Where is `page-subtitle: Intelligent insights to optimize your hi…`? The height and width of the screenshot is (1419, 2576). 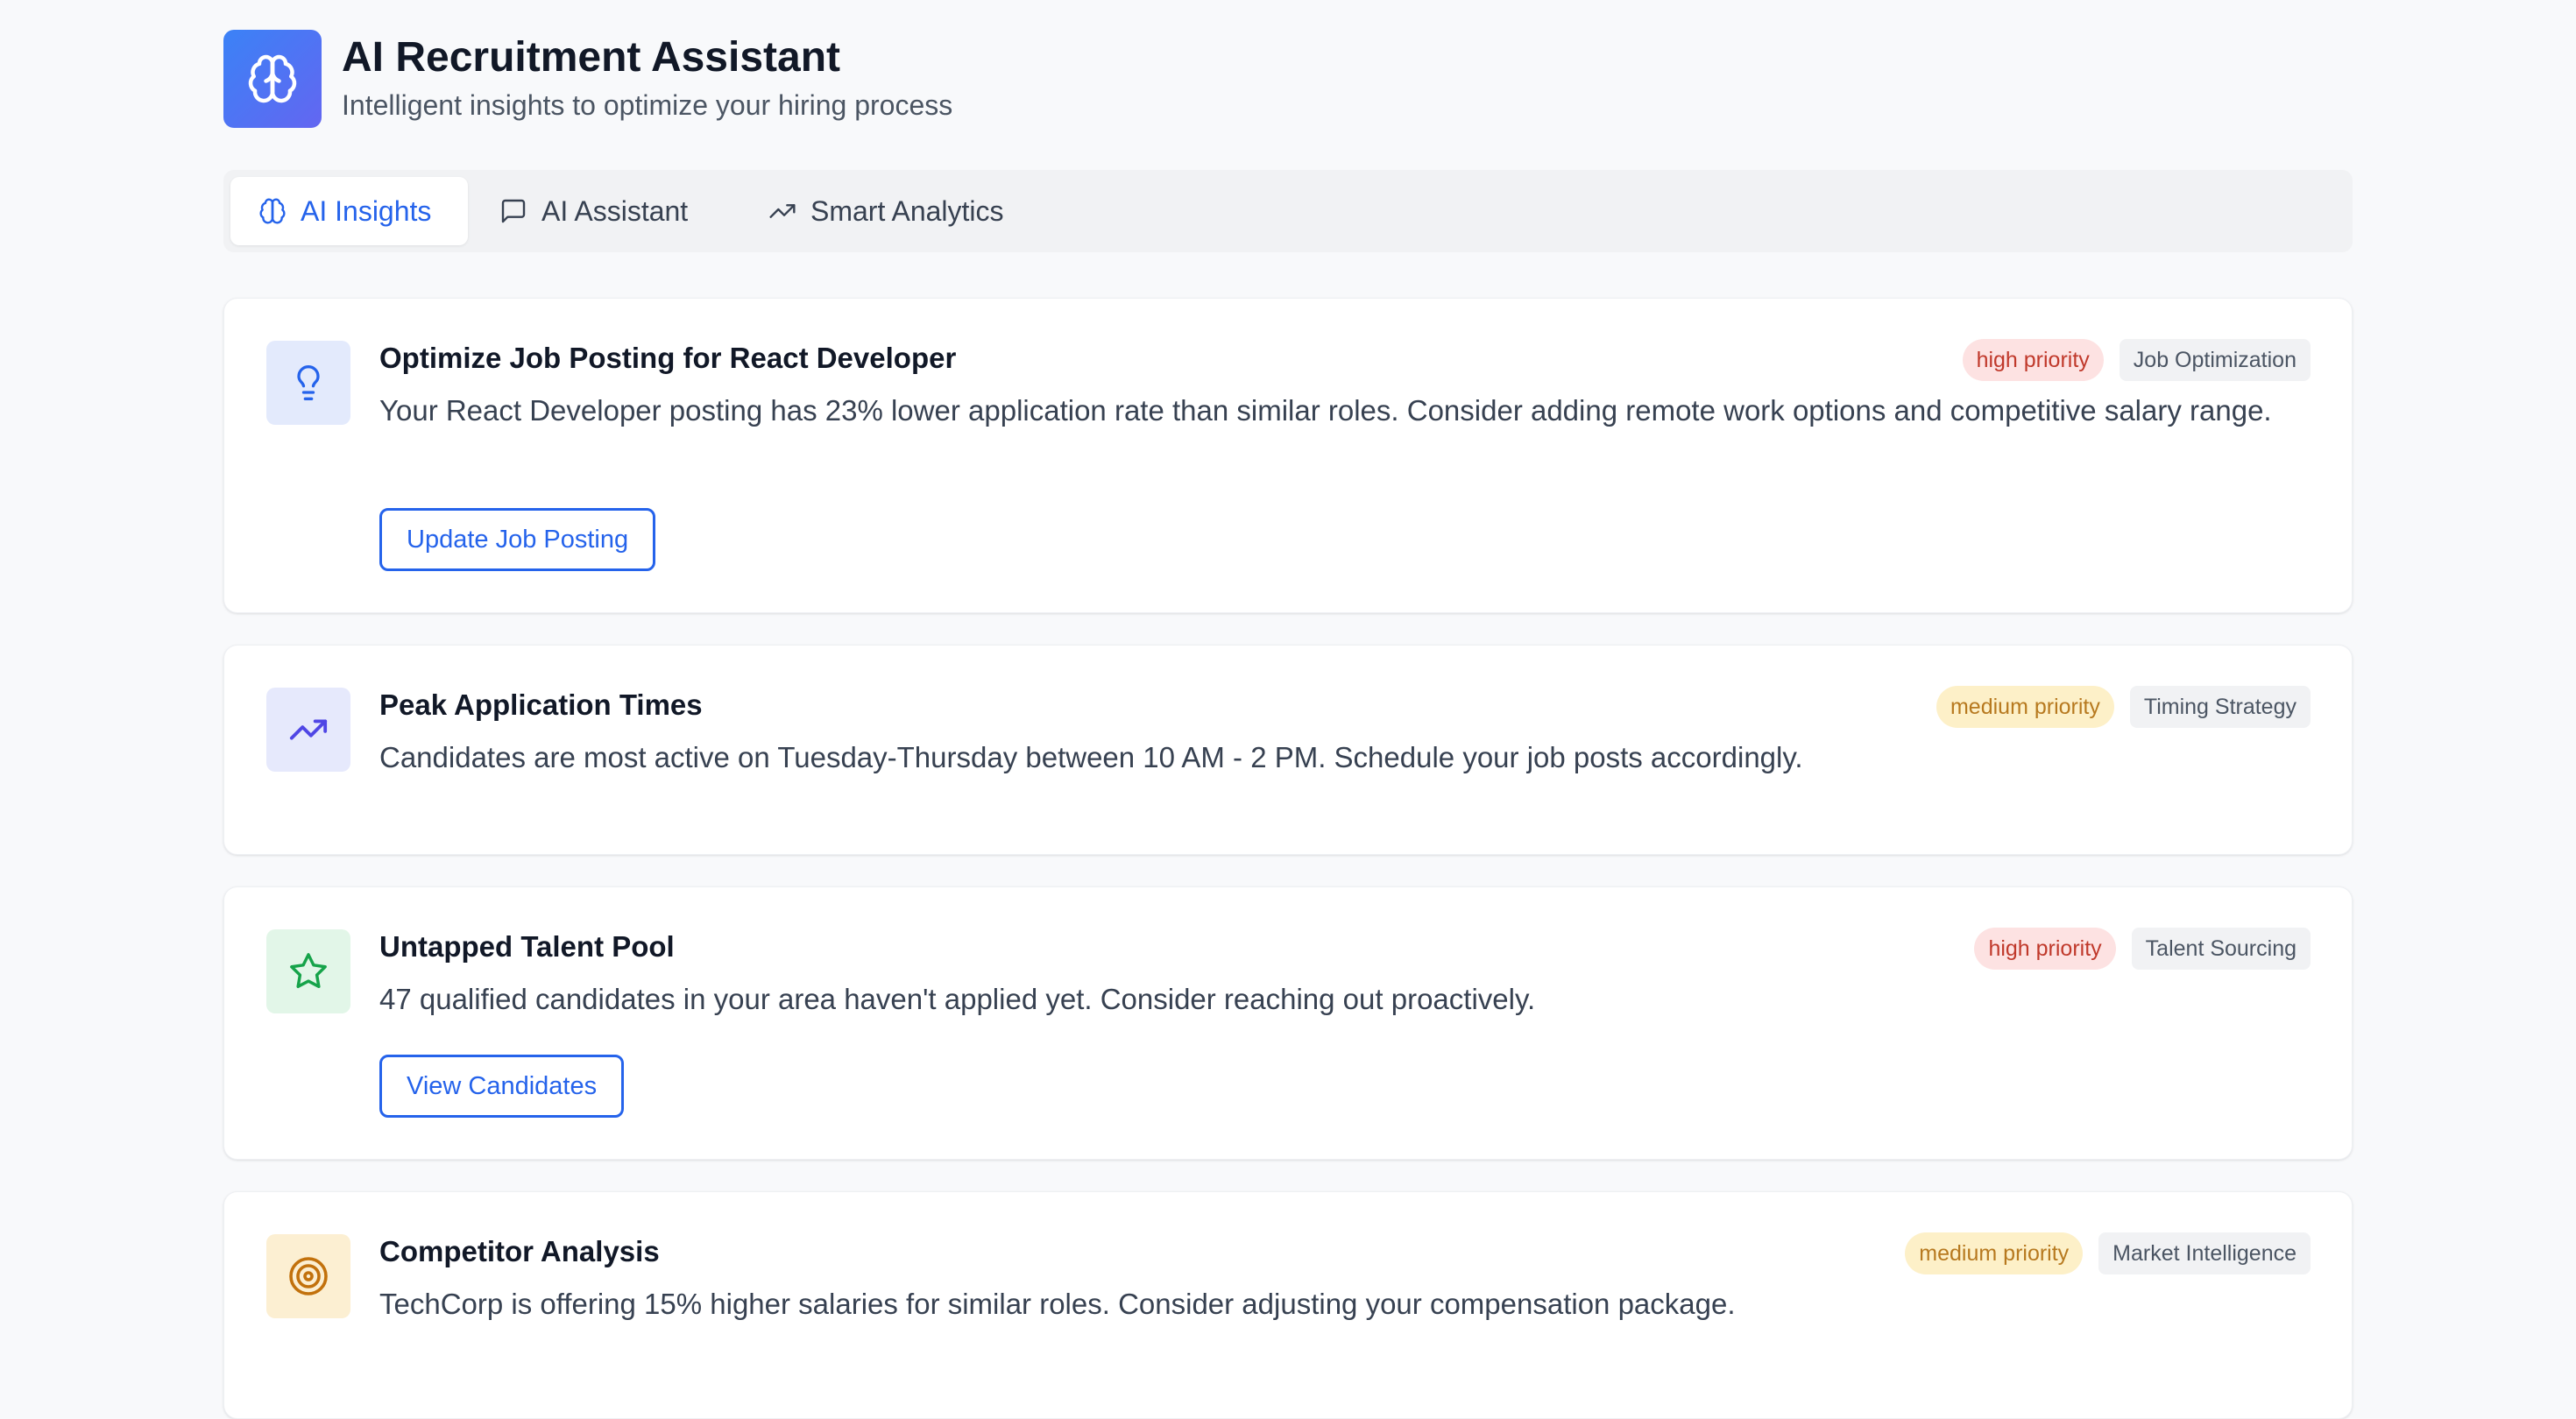
page-subtitle: Intelligent insights to optimize your hi… is located at coordinates (647, 105).